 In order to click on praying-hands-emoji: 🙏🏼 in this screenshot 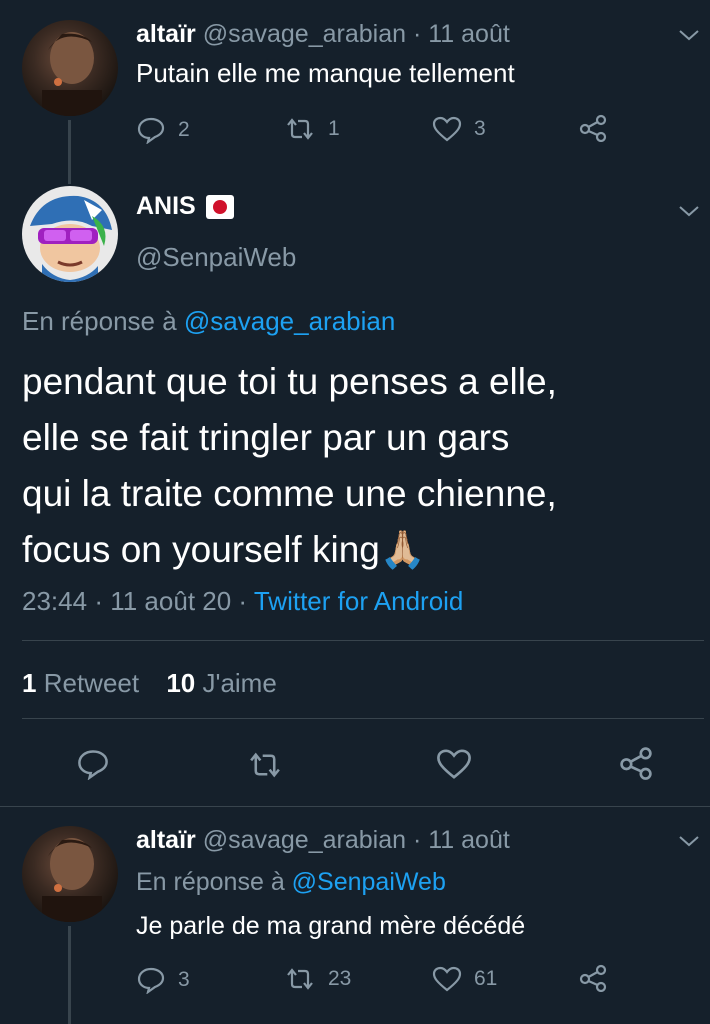, I will do `click(402, 549)`.